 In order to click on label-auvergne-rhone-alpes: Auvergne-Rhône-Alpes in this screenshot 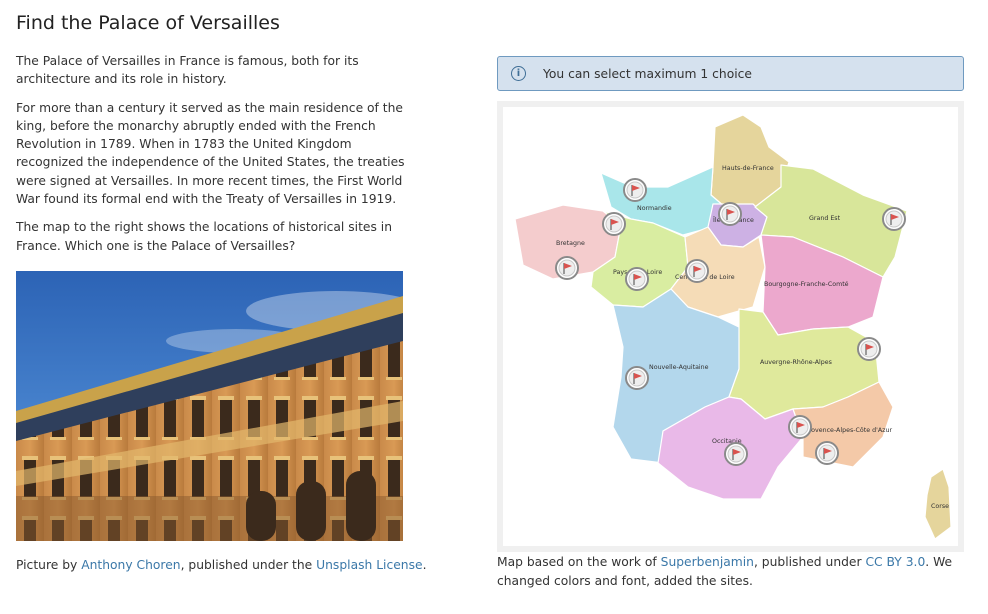, I will do `click(796, 362)`.